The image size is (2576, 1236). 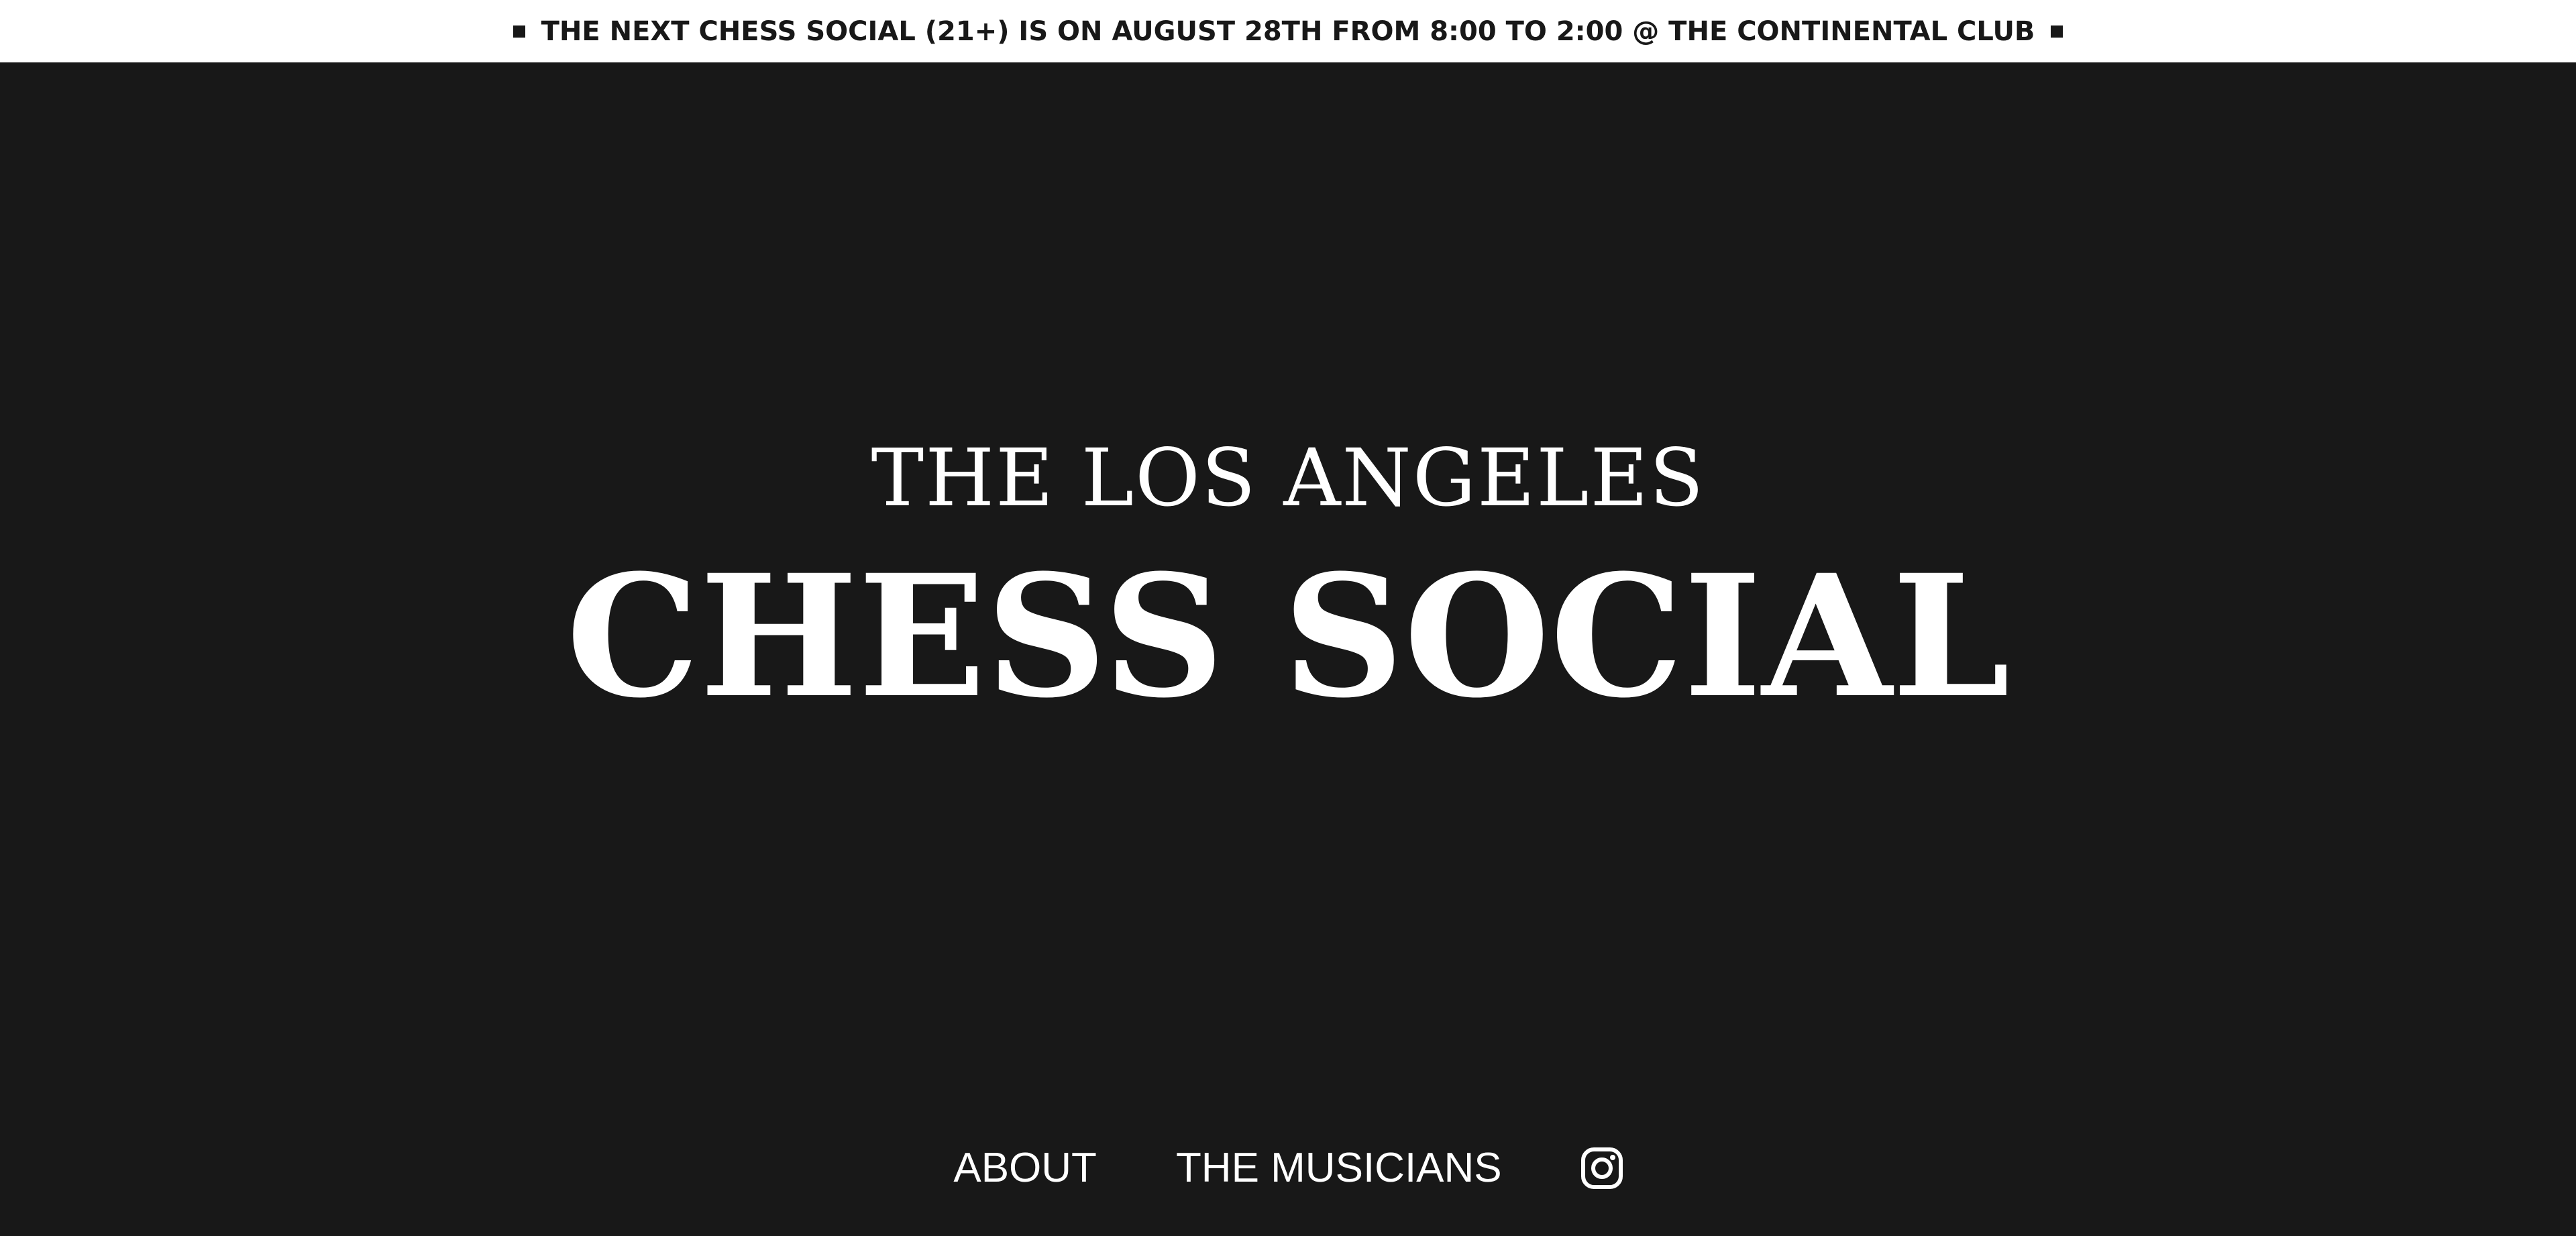 I want to click on nav-link-the-musicians: THE MUSICIANS, so click(x=1339, y=1168).